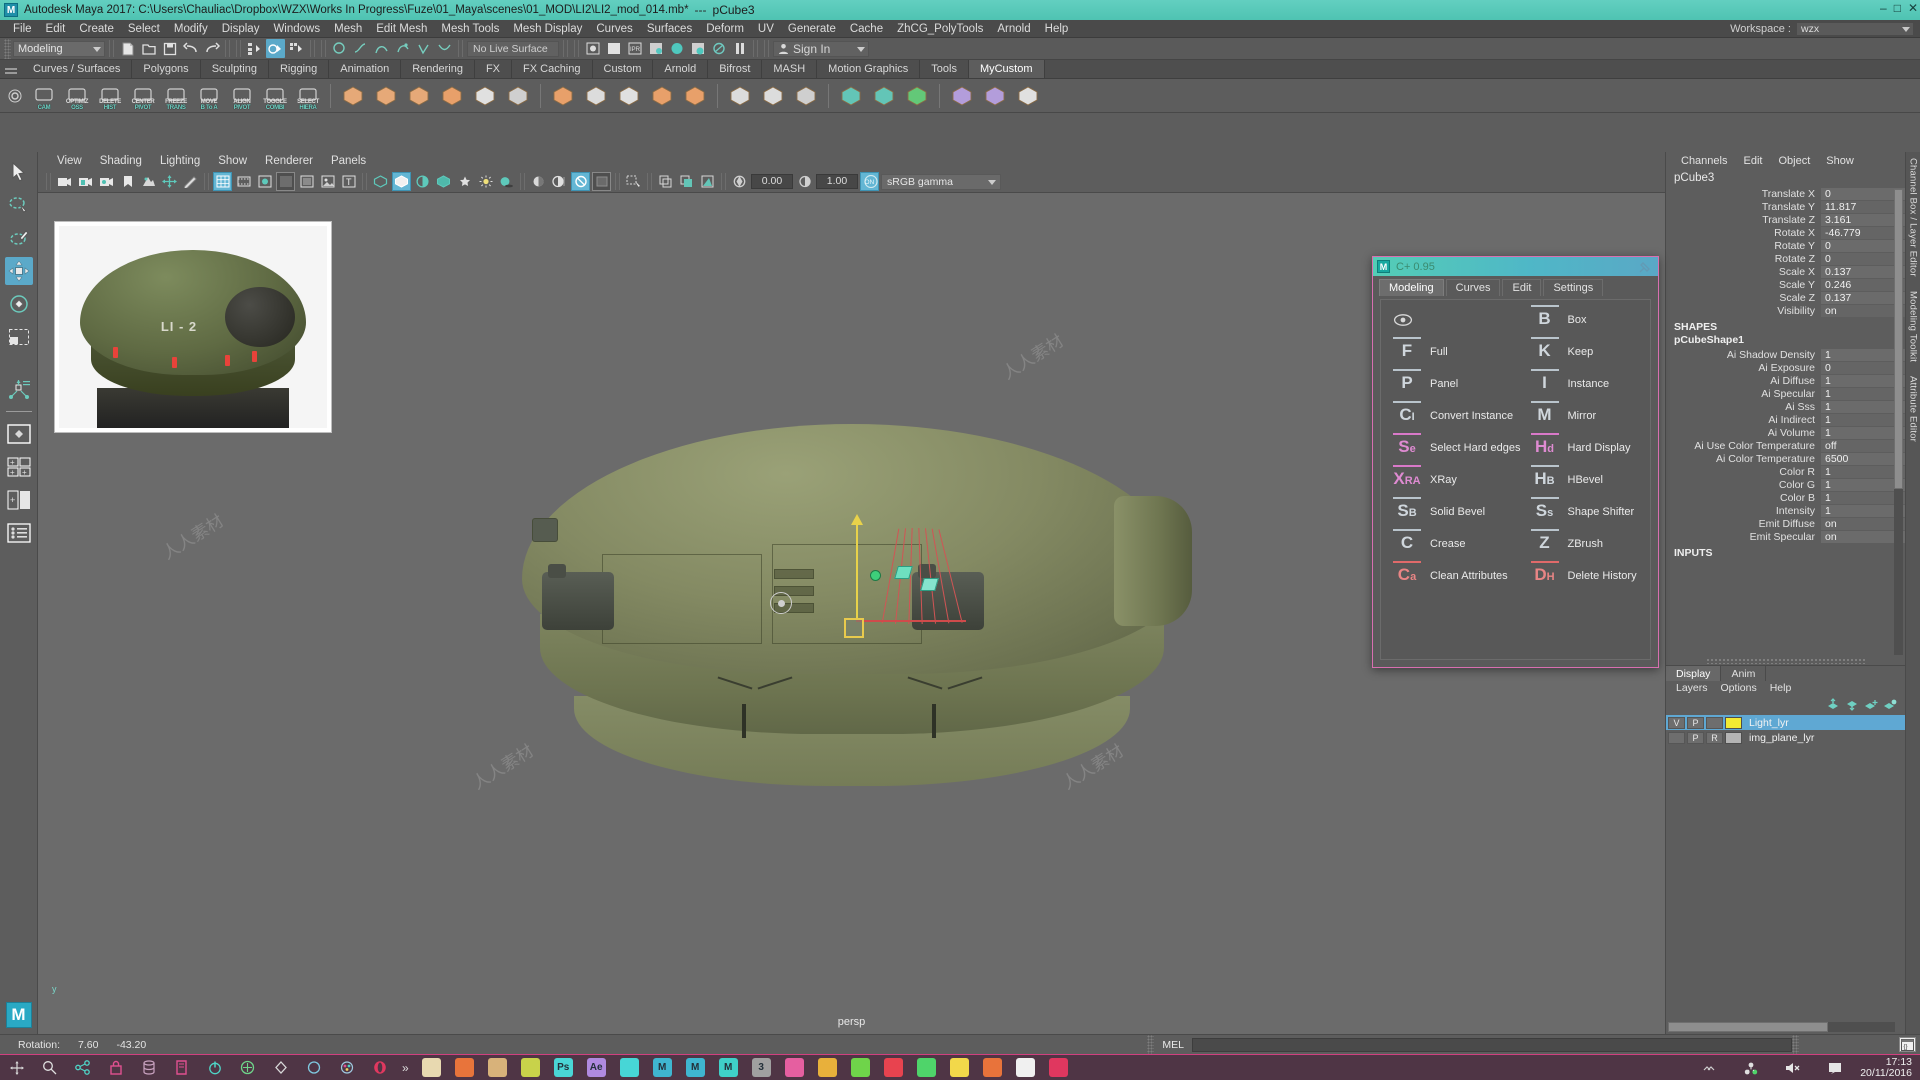 The width and height of the screenshot is (1920, 1080). What do you see at coordinates (1452, 352) in the screenshot?
I see `cplus-item-full: F Full` at bounding box center [1452, 352].